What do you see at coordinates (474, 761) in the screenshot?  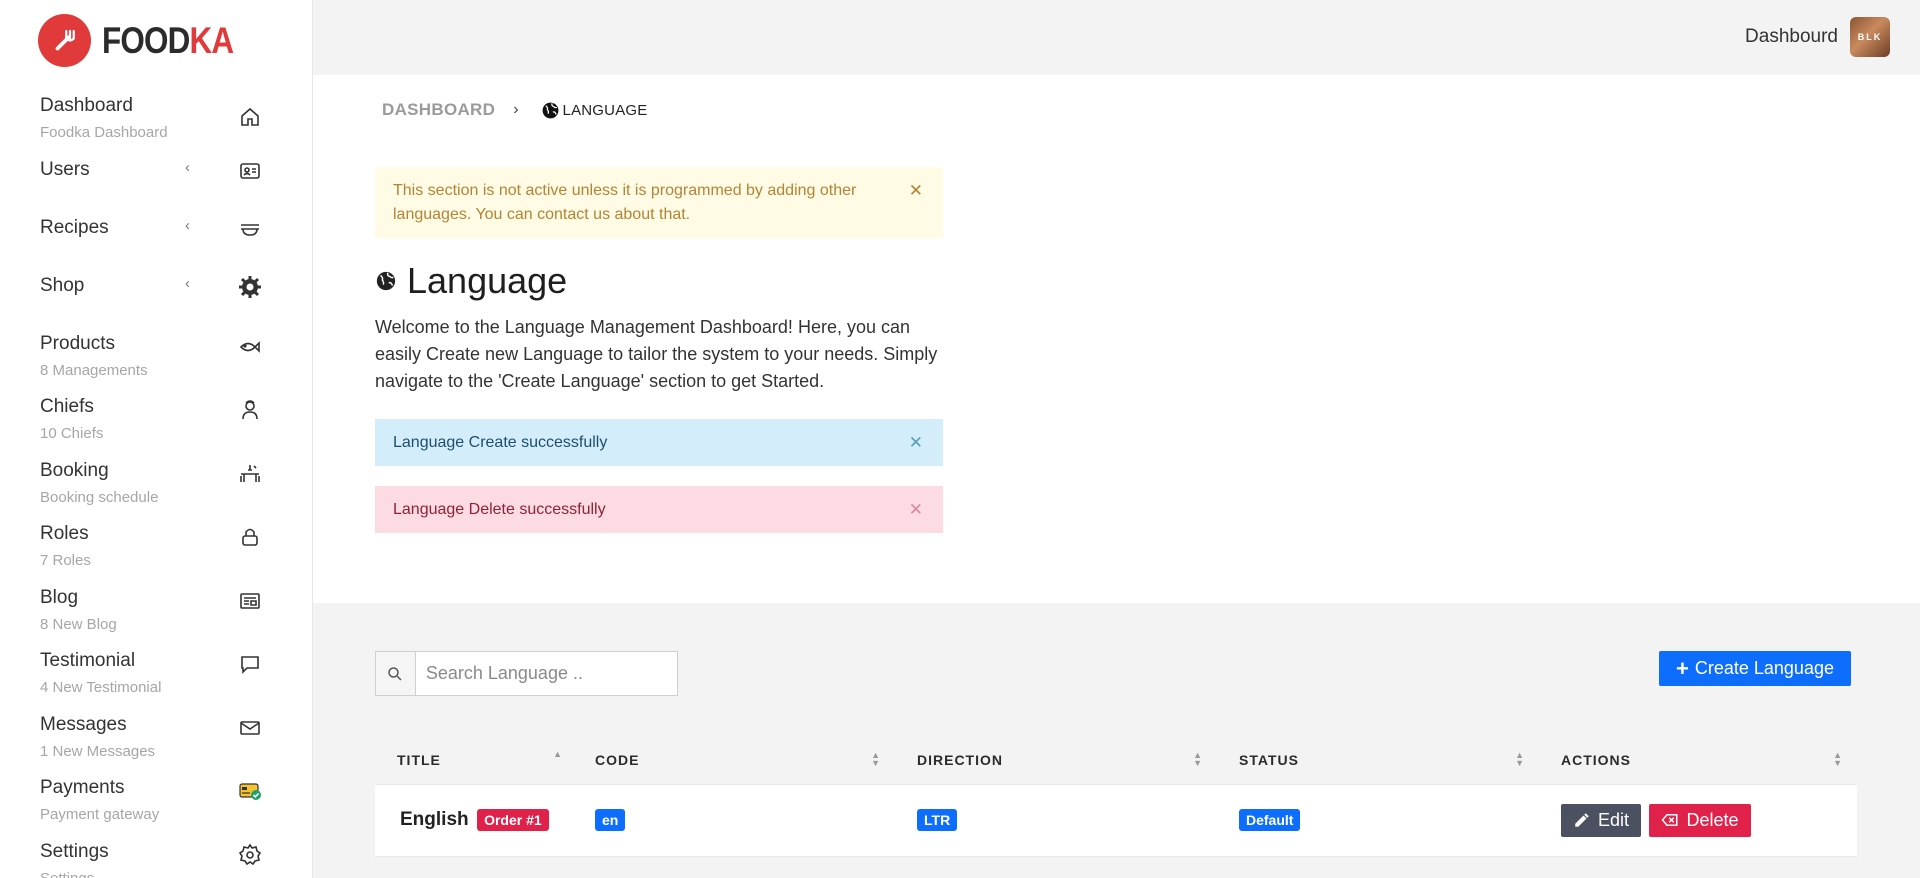 I see `column-header-title: TITLE ▲` at bounding box center [474, 761].